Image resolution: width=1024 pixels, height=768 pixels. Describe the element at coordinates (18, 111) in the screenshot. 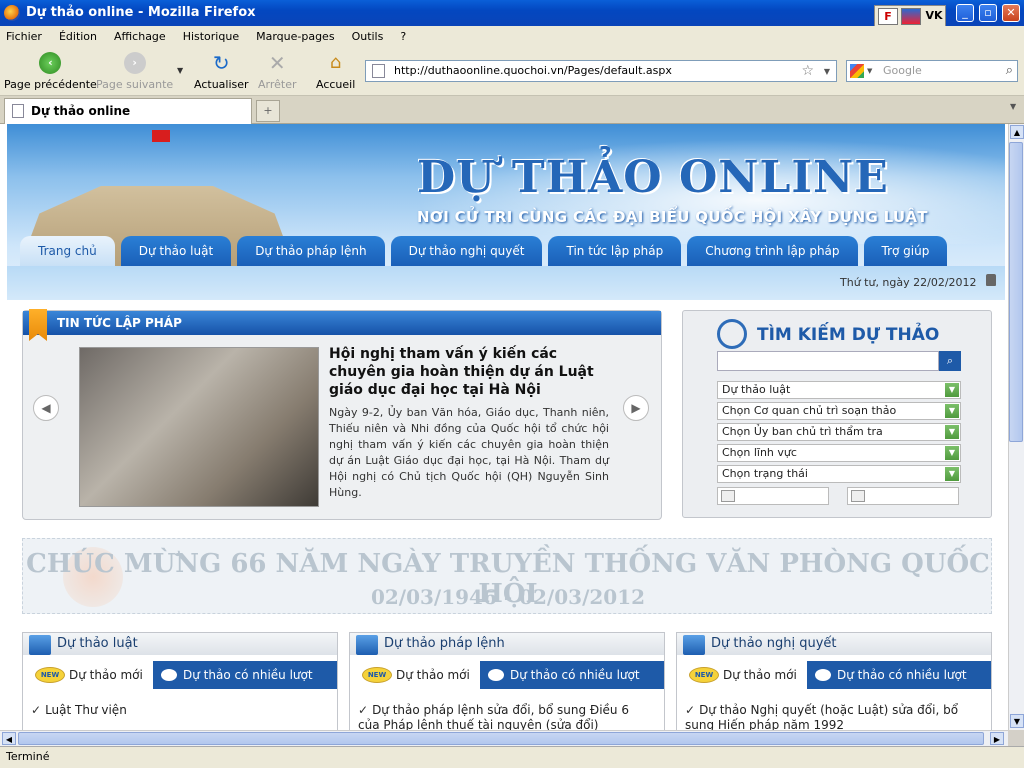

I see `tab-page-icon` at that location.